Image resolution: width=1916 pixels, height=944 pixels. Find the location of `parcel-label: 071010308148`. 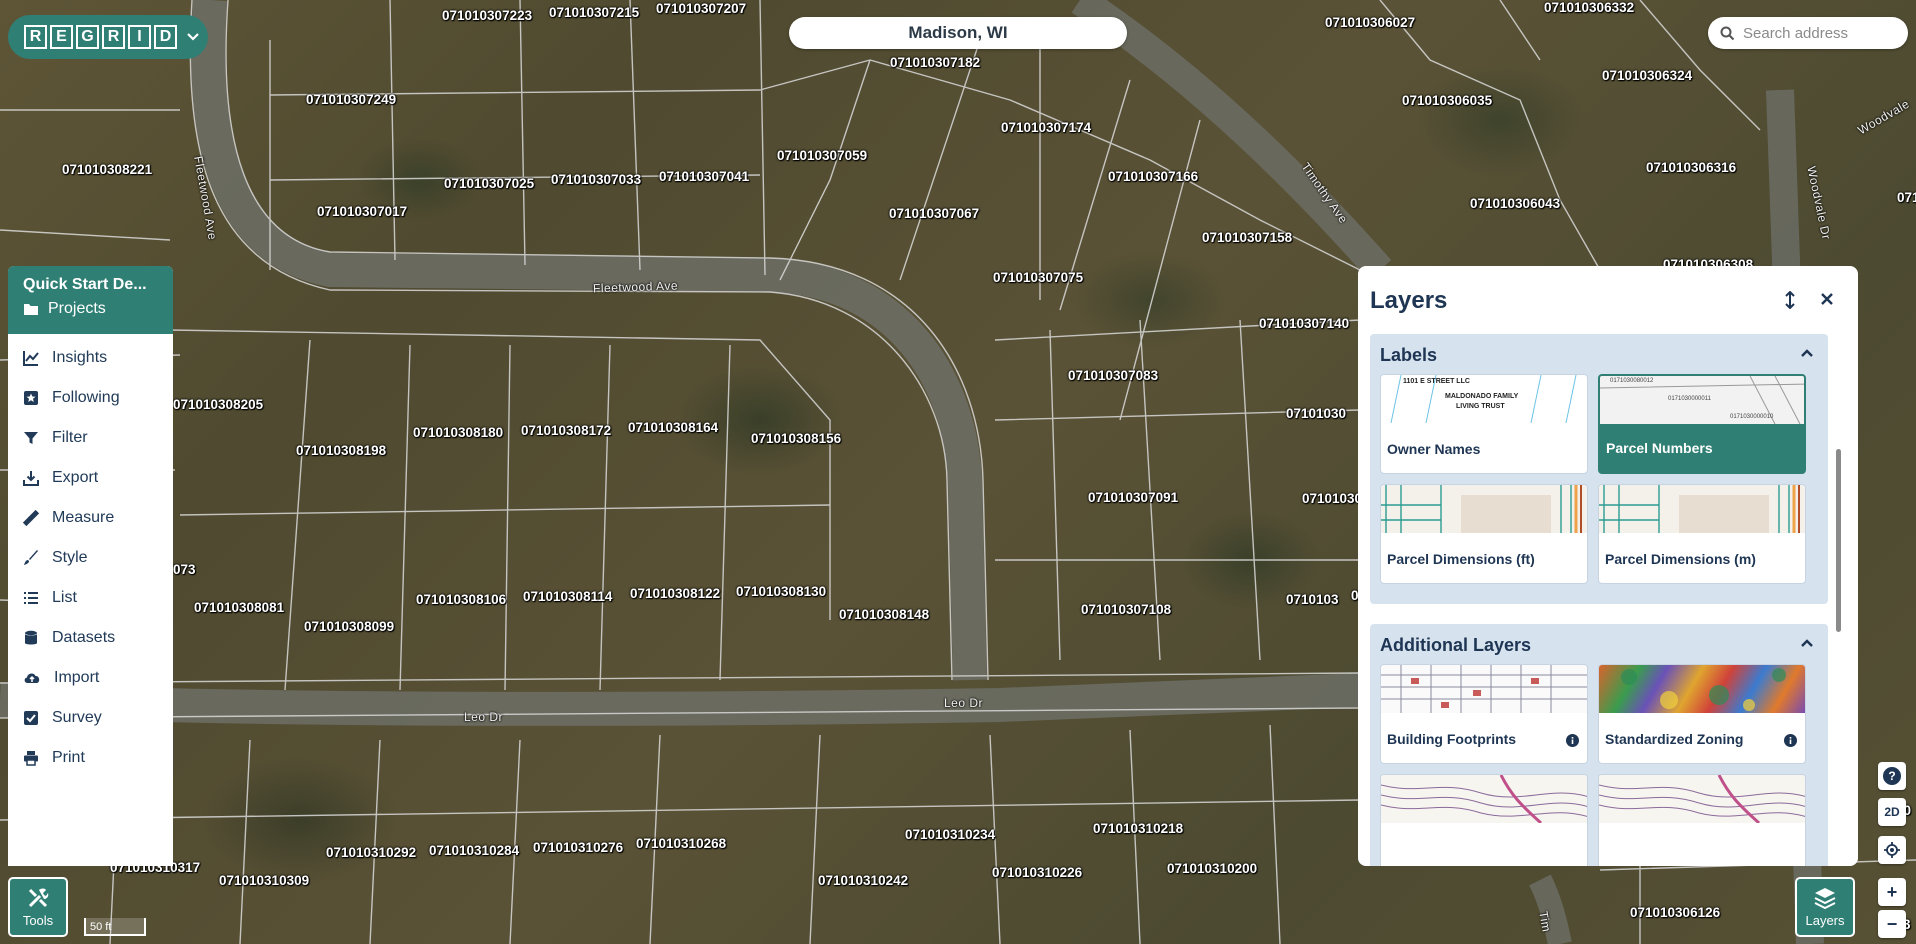

parcel-label: 071010308148 is located at coordinates (884, 614).